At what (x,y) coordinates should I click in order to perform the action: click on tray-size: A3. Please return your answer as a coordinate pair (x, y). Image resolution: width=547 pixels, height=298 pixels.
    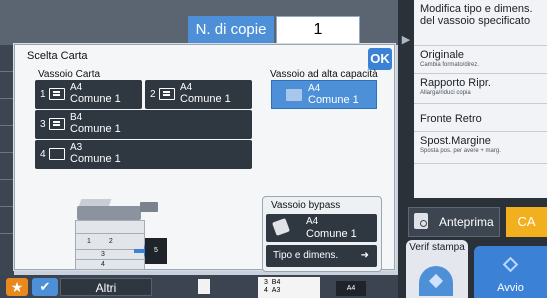
    Looking at the image, I should click on (76, 147).